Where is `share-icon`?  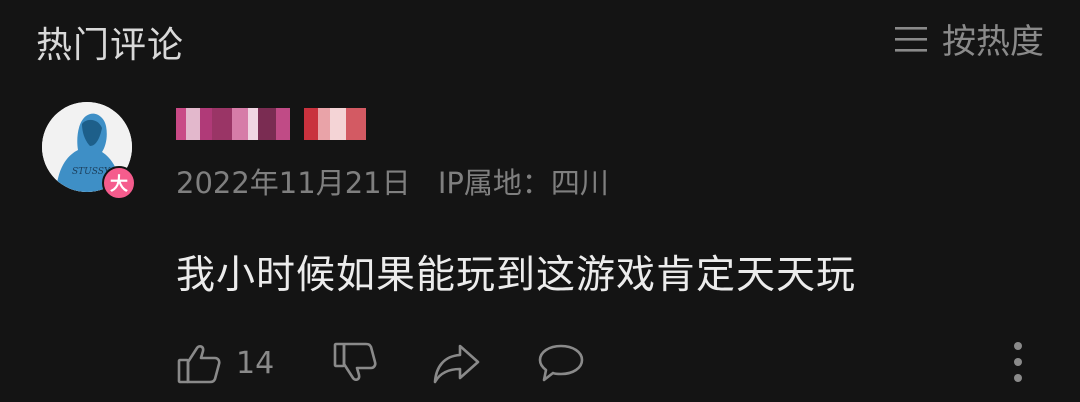
share-icon is located at coordinates (457, 363).